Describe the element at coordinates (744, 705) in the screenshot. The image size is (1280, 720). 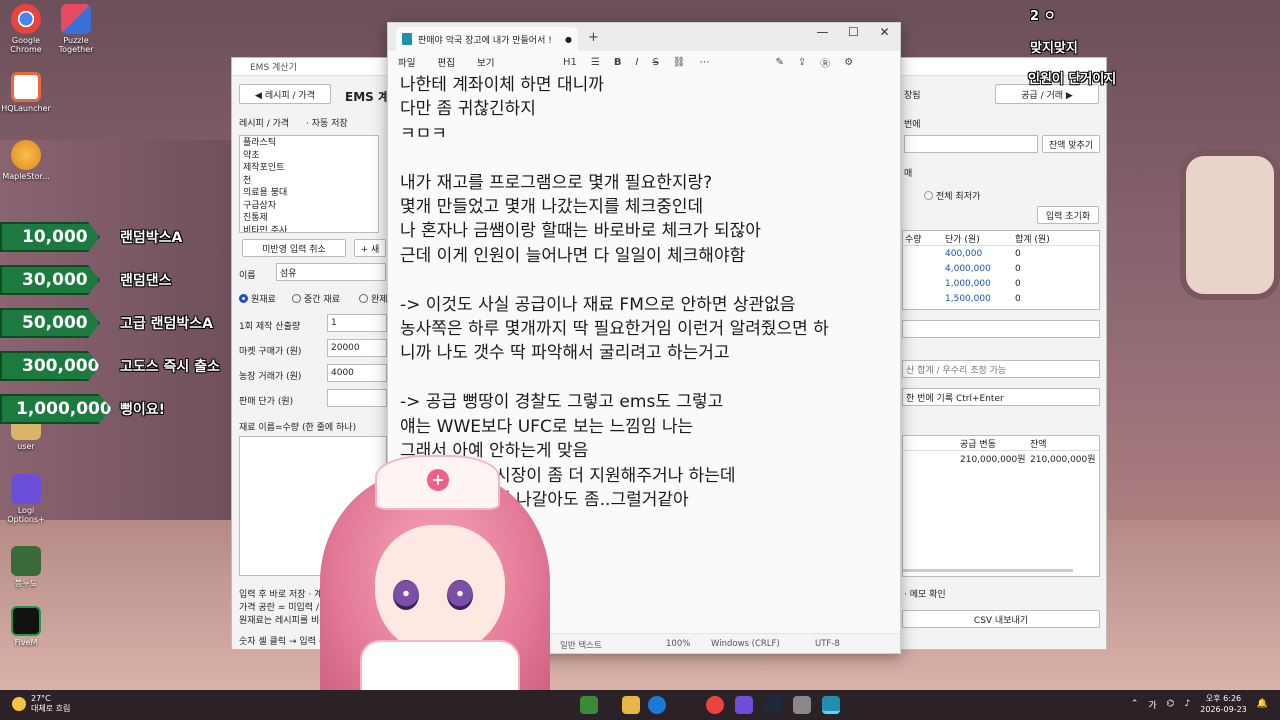
I see `app-icon` at that location.